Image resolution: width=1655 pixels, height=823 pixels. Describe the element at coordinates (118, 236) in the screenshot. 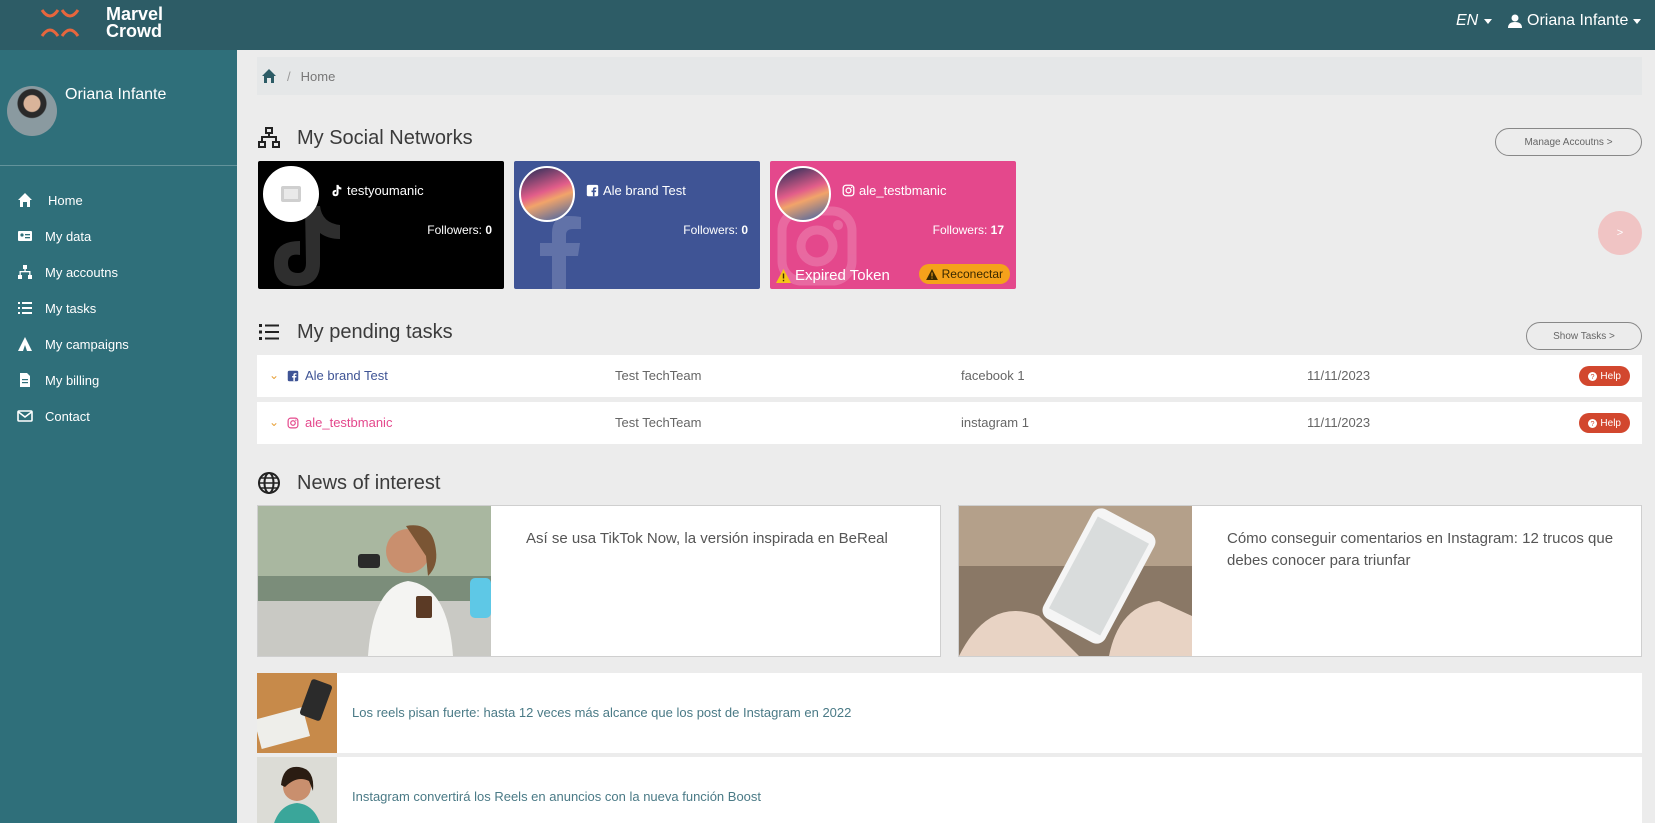

I see `sidebar-item-my-data: My data` at that location.